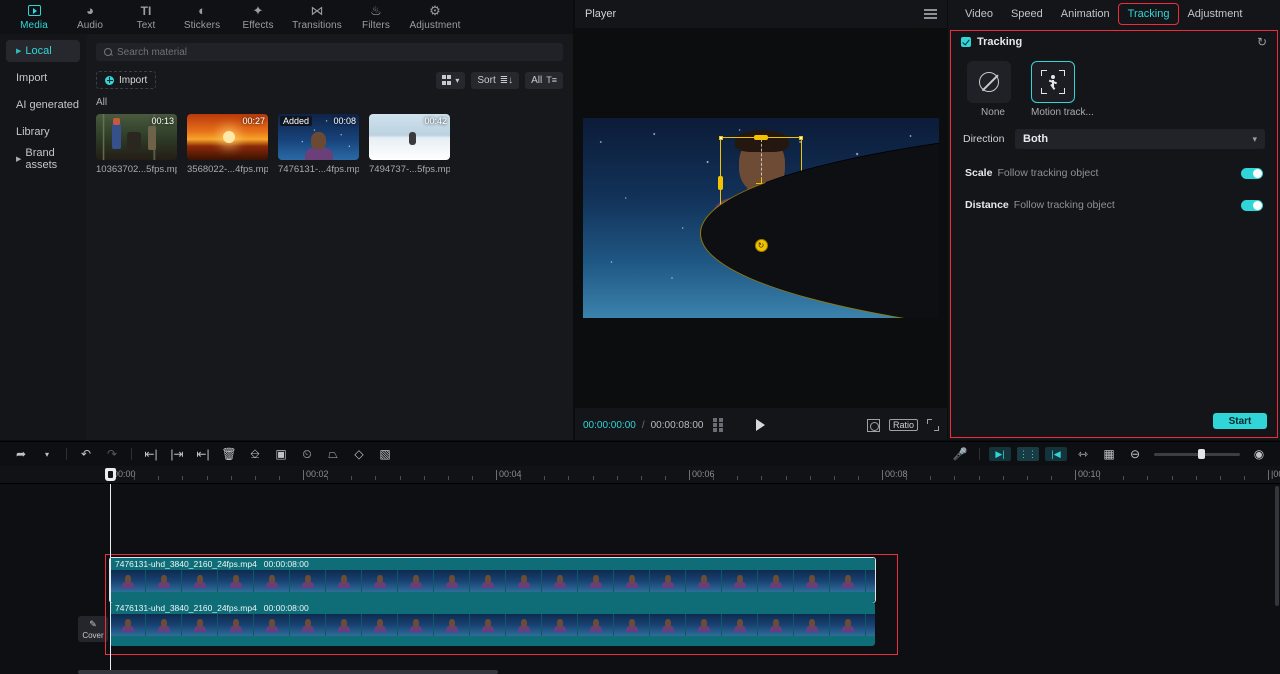 The width and height of the screenshot is (1280, 674). What do you see at coordinates (979, 454) in the screenshot?
I see `toolbar-divider` at bounding box center [979, 454].